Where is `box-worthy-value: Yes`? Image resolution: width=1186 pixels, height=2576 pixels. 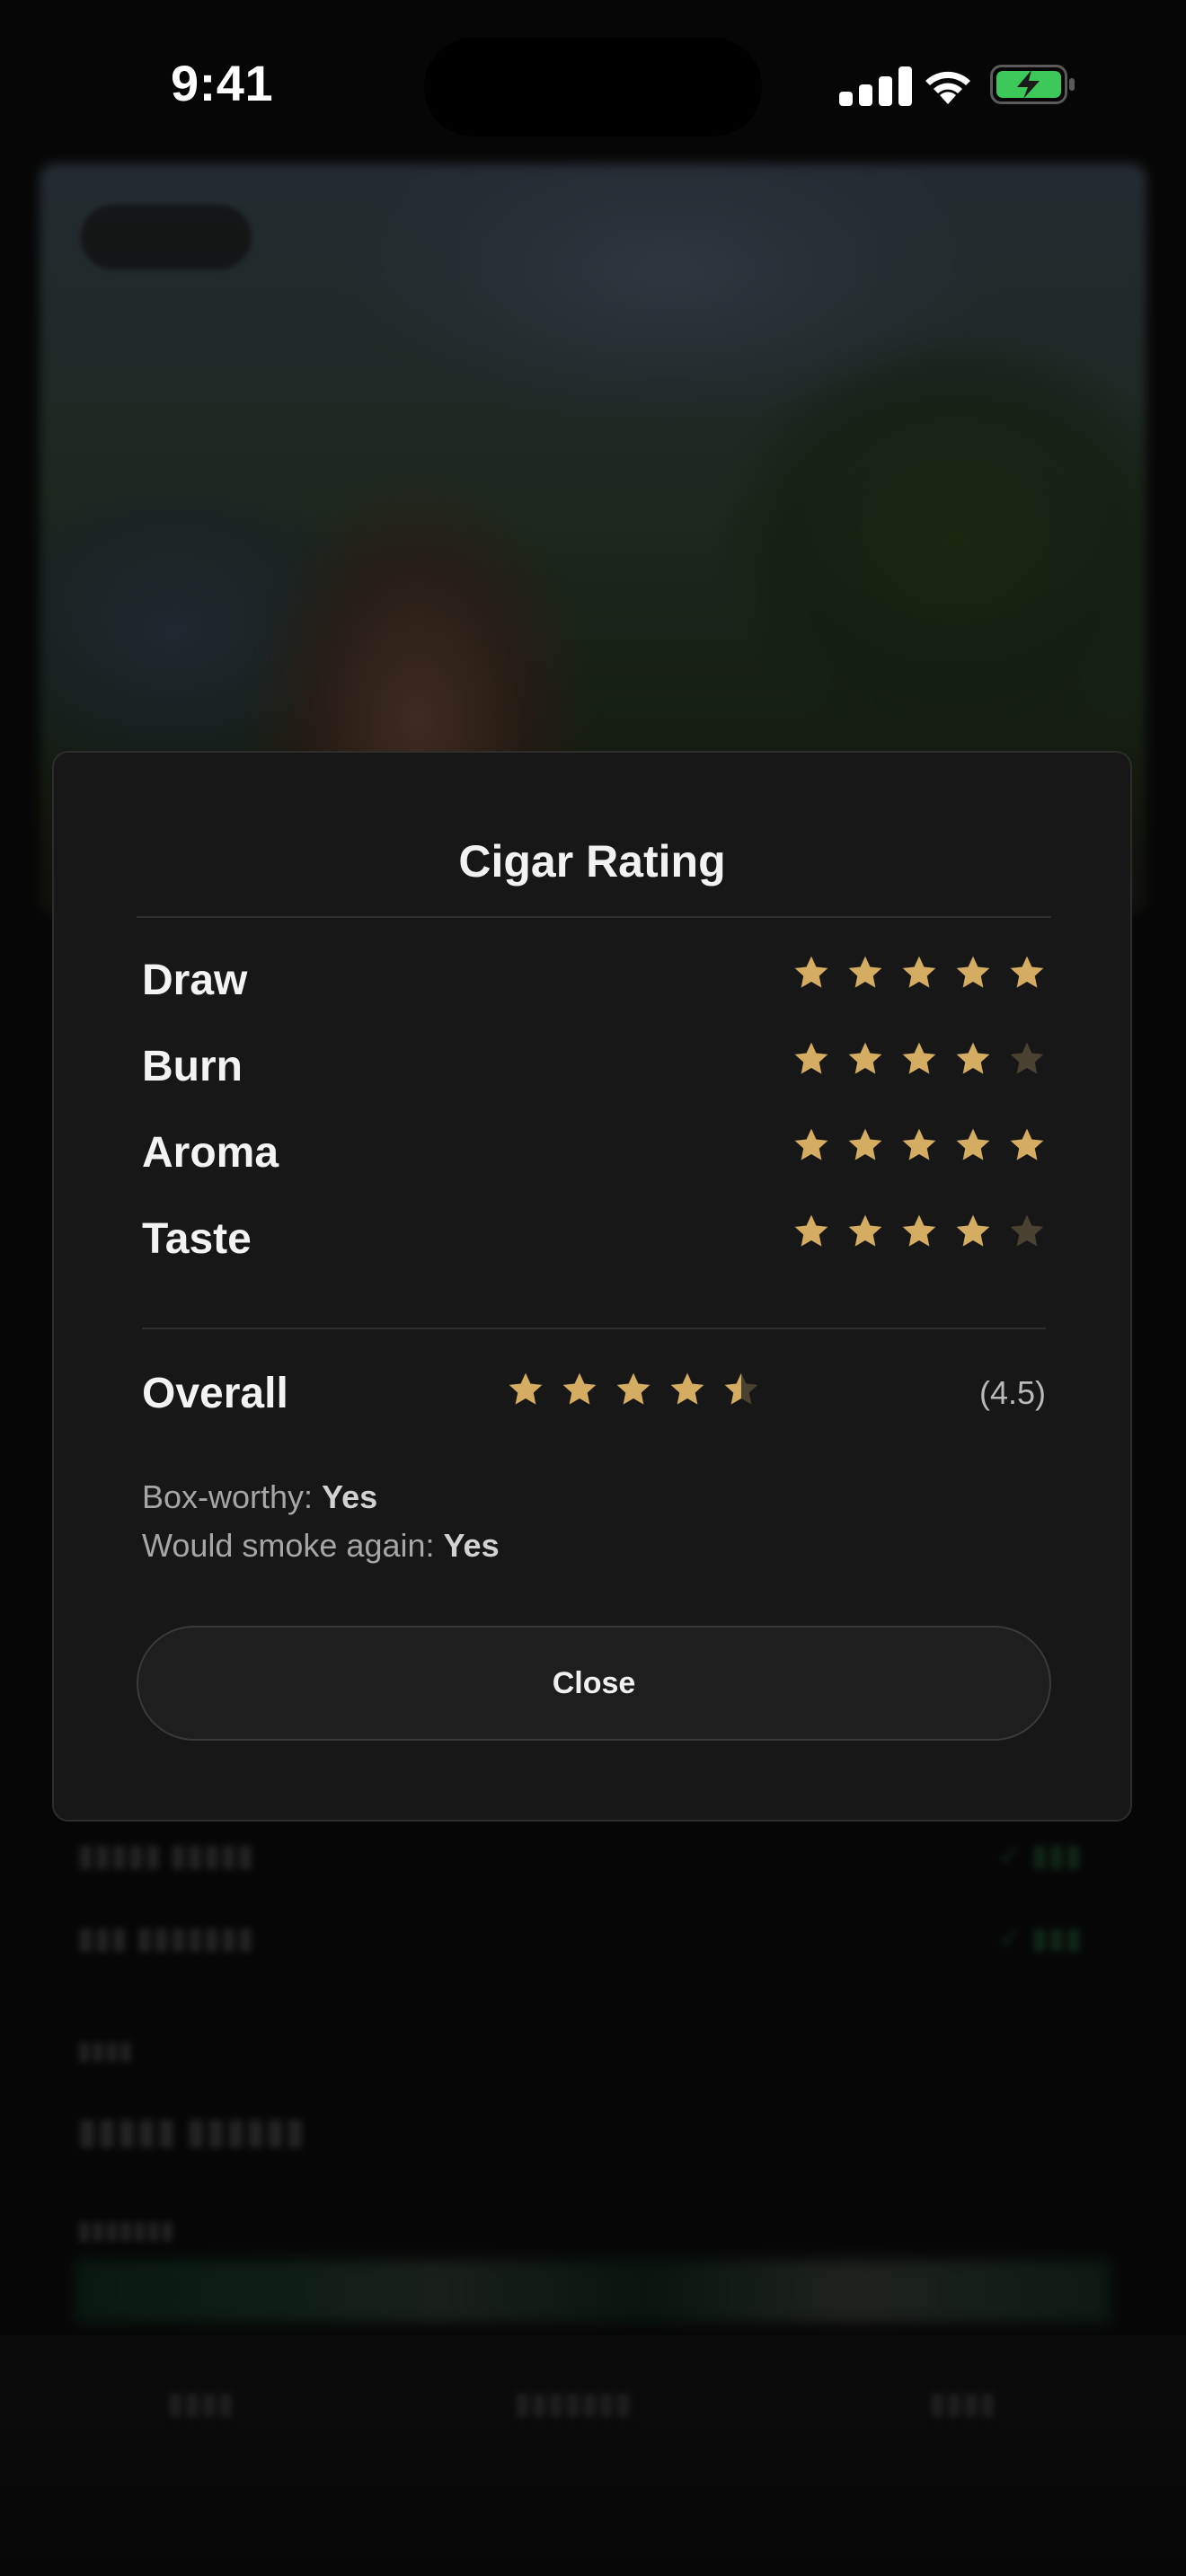
box-worthy-value: Yes is located at coordinates (350, 1496).